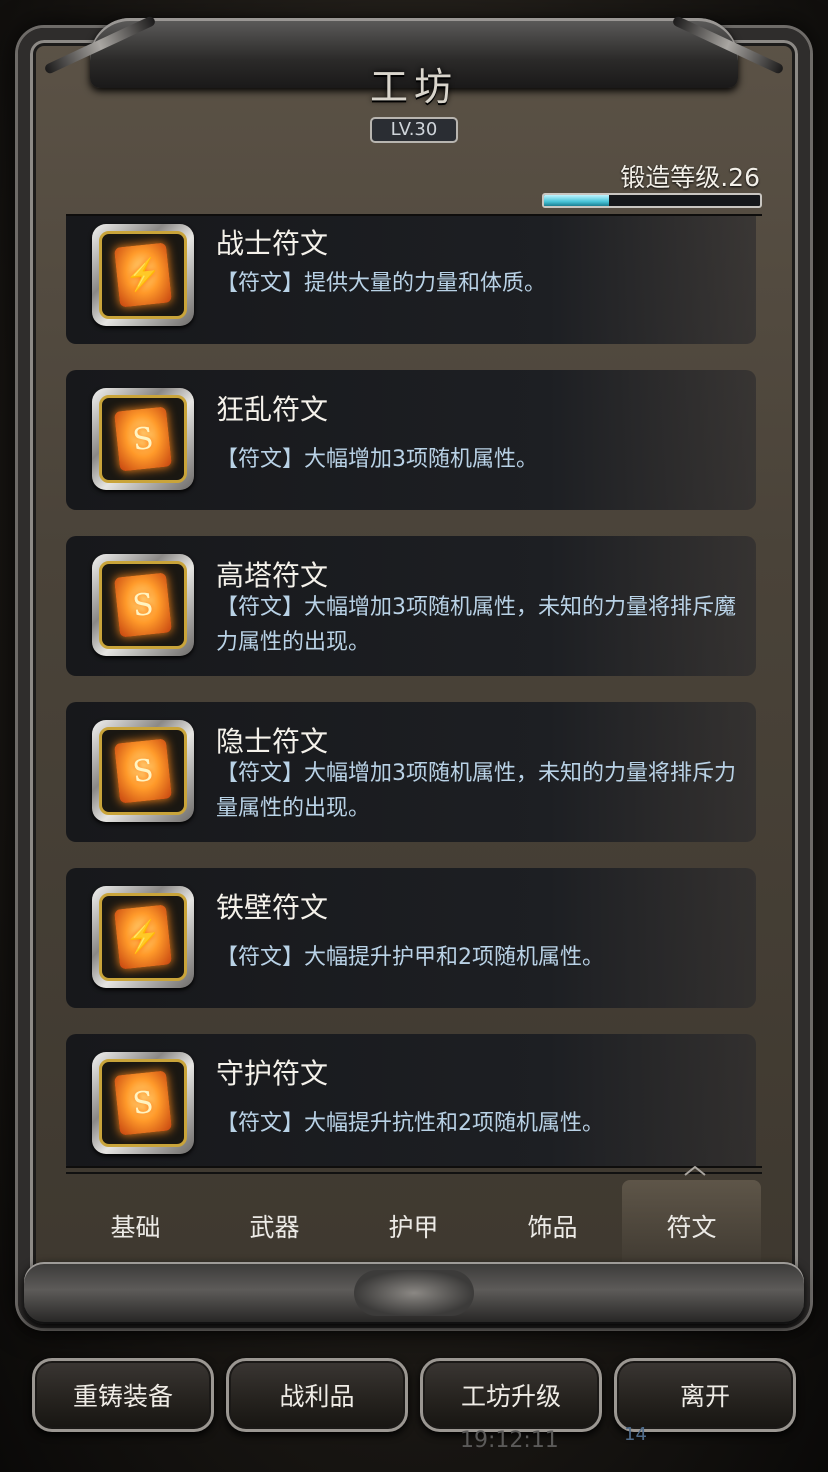 The height and width of the screenshot is (1472, 828). Describe the element at coordinates (691, 1226) in the screenshot. I see `tab-rune: 符文` at that location.